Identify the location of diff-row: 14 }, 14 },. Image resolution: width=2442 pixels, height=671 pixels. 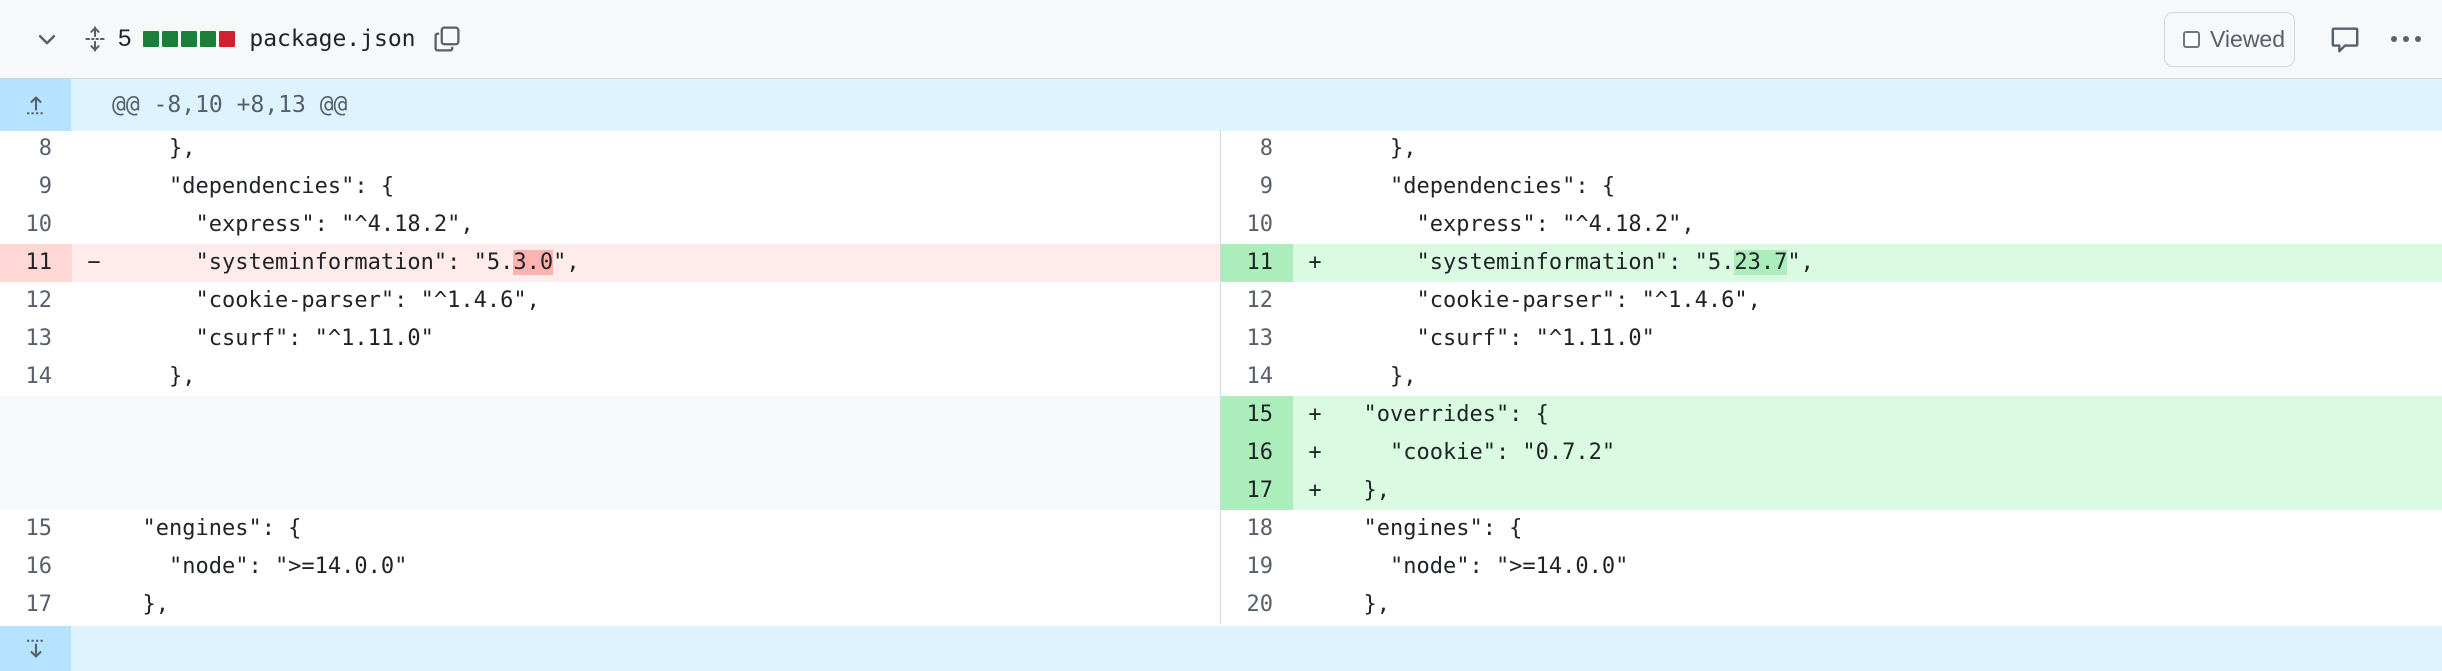
(1221, 377).